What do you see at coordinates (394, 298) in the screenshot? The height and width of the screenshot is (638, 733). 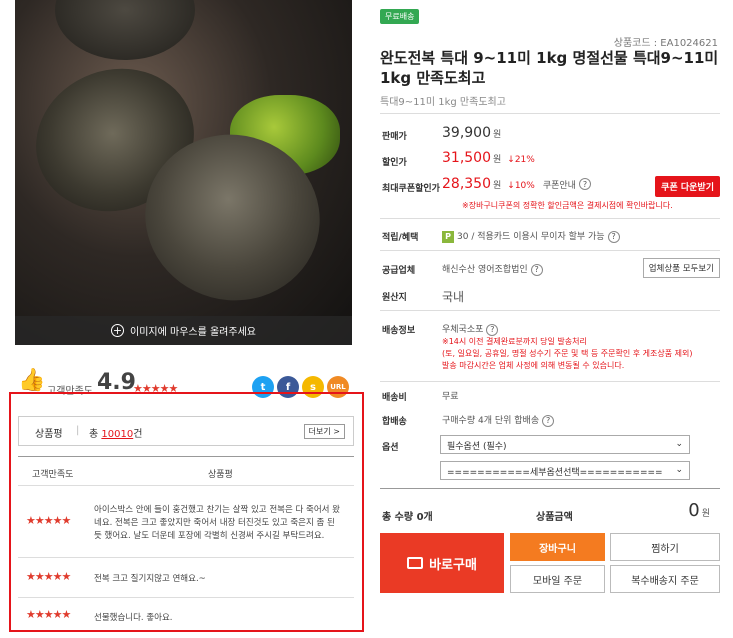 I see `origin-label: 원산지` at bounding box center [394, 298].